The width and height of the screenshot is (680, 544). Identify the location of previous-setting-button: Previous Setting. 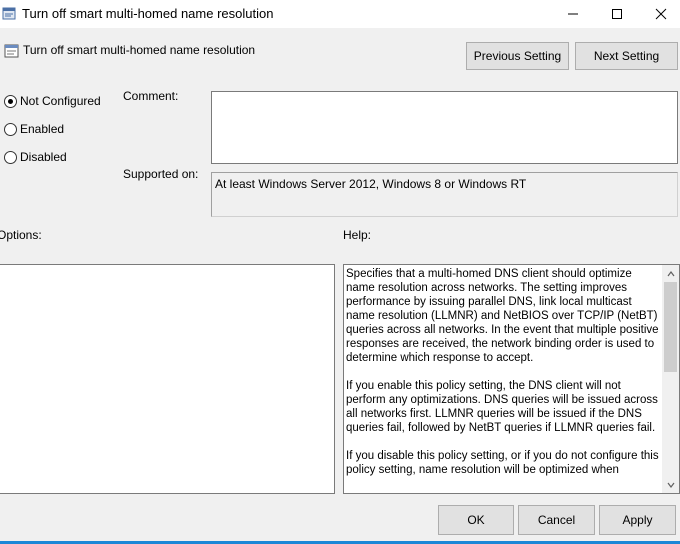
(517, 56).